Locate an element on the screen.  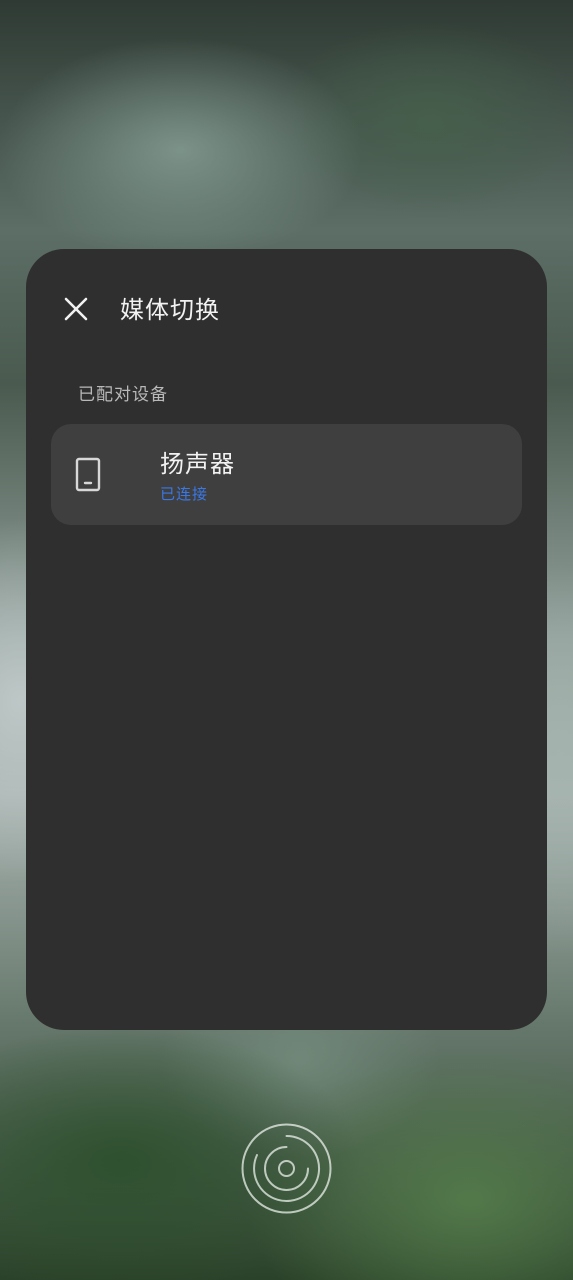
panel-title: 媒体切换 is located at coordinates (170, 310).